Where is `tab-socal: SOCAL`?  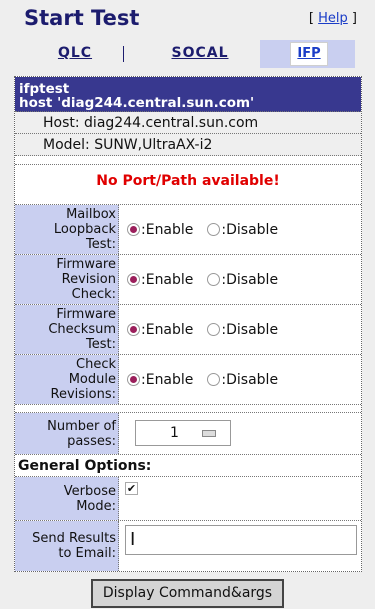 tab-socal: SOCAL is located at coordinates (200, 54).